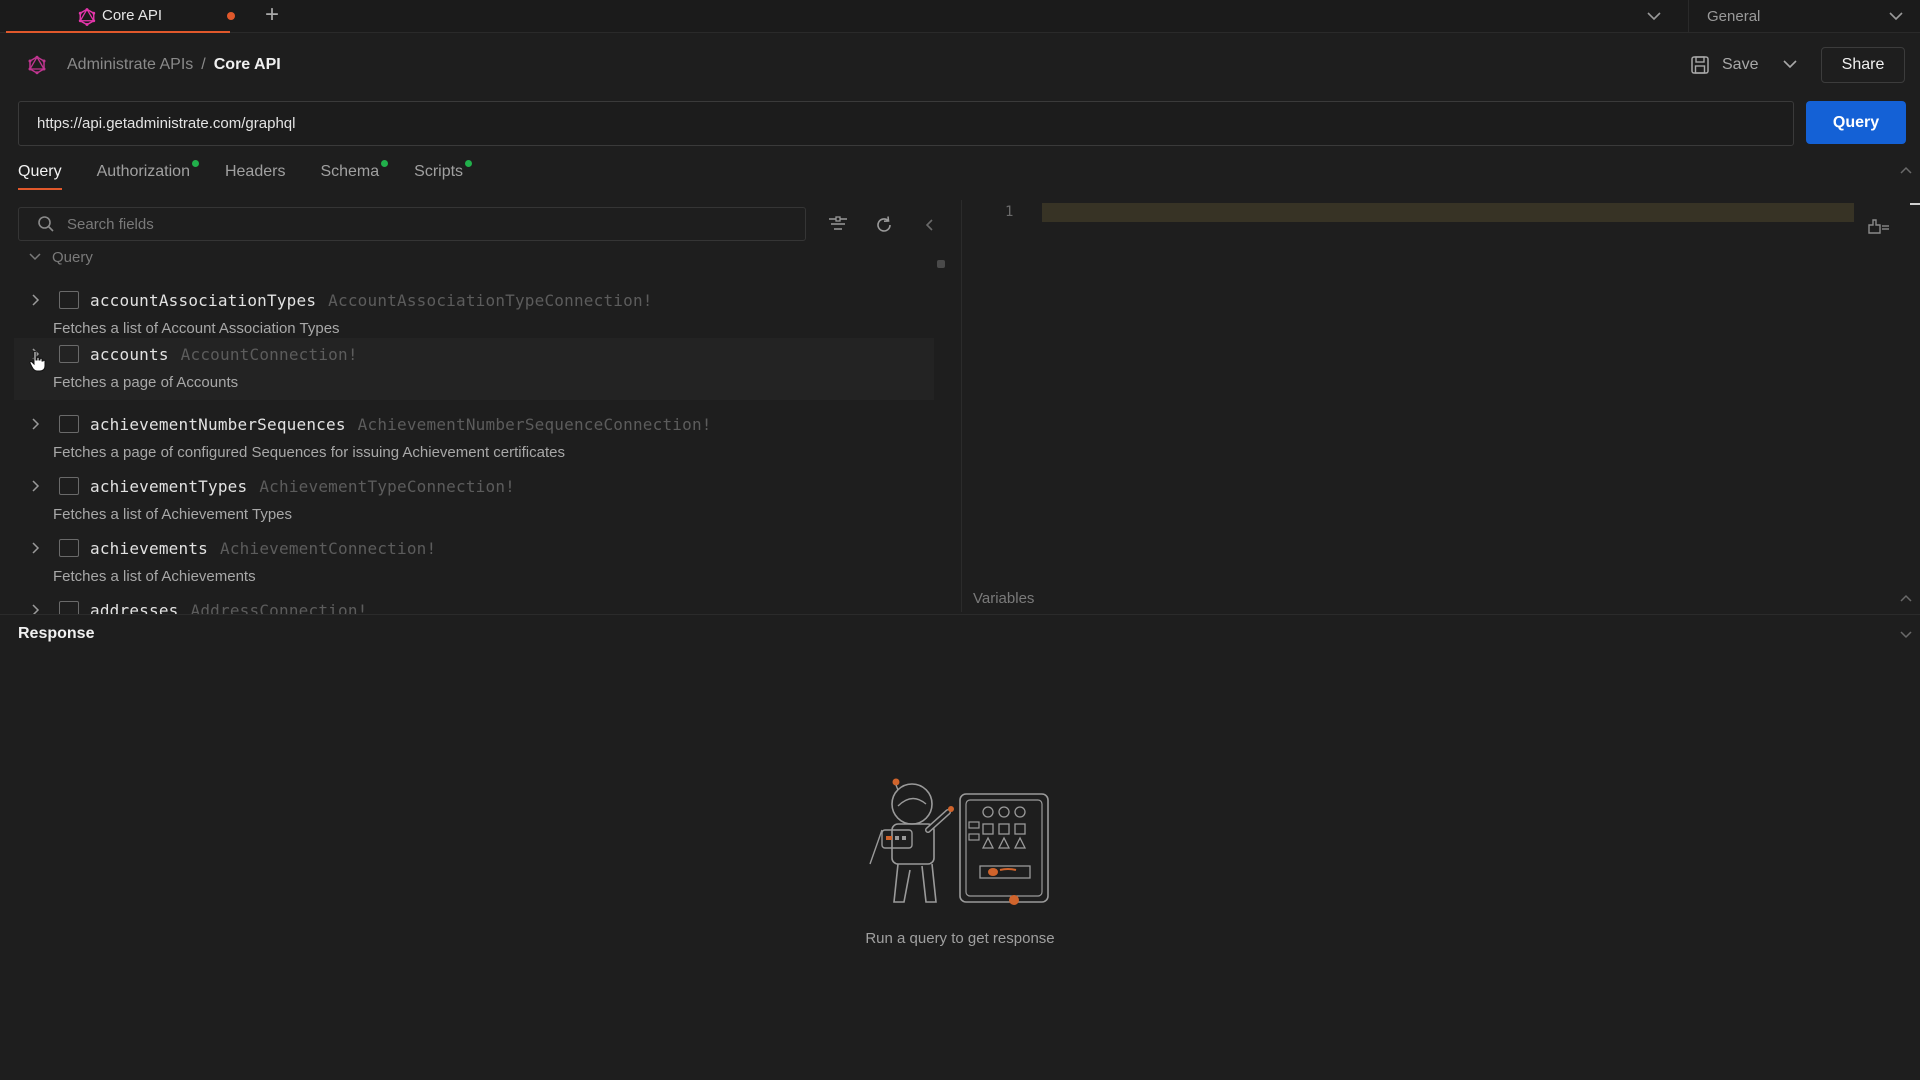  I want to click on response-title: Response, so click(56, 633).